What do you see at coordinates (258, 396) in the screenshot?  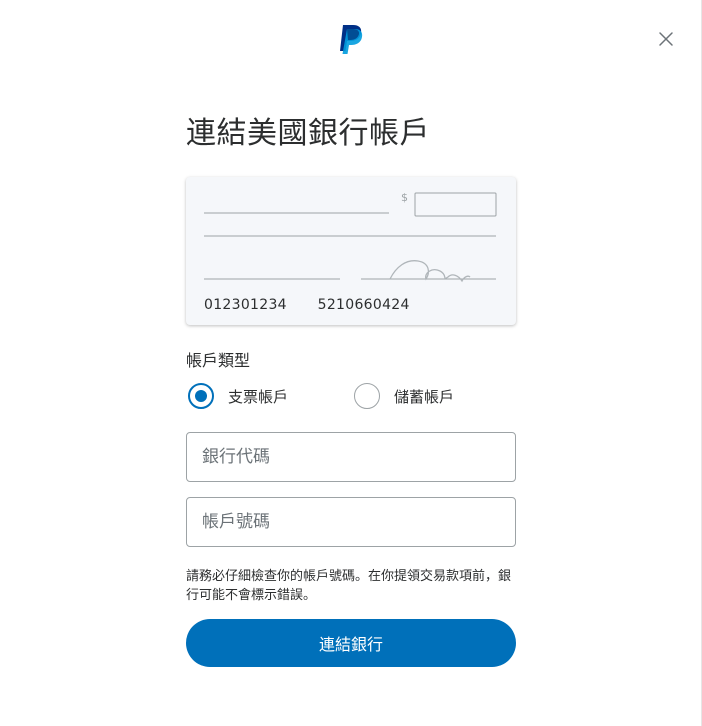 I see `radio-checking-label: 支票帳戶` at bounding box center [258, 396].